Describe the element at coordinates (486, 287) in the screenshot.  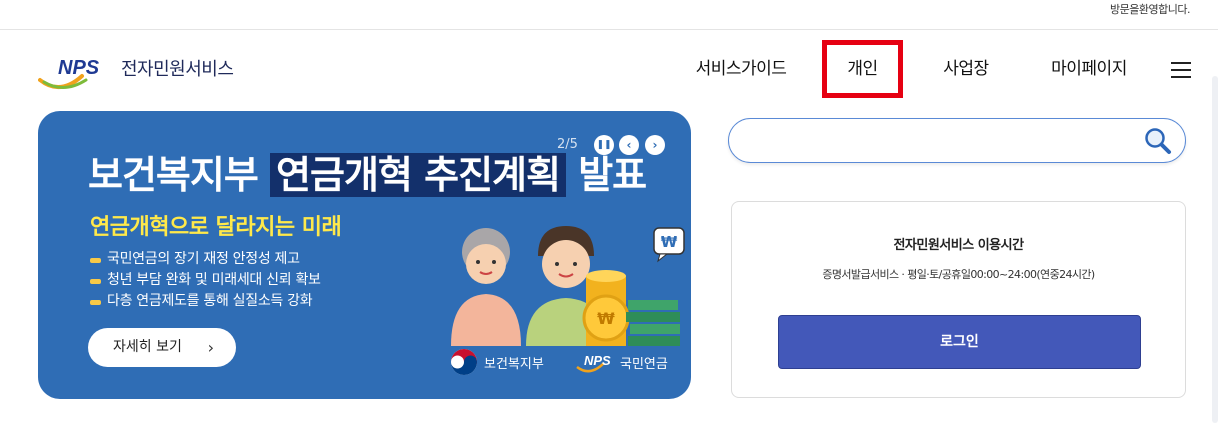
I see `grandmother-figure` at that location.